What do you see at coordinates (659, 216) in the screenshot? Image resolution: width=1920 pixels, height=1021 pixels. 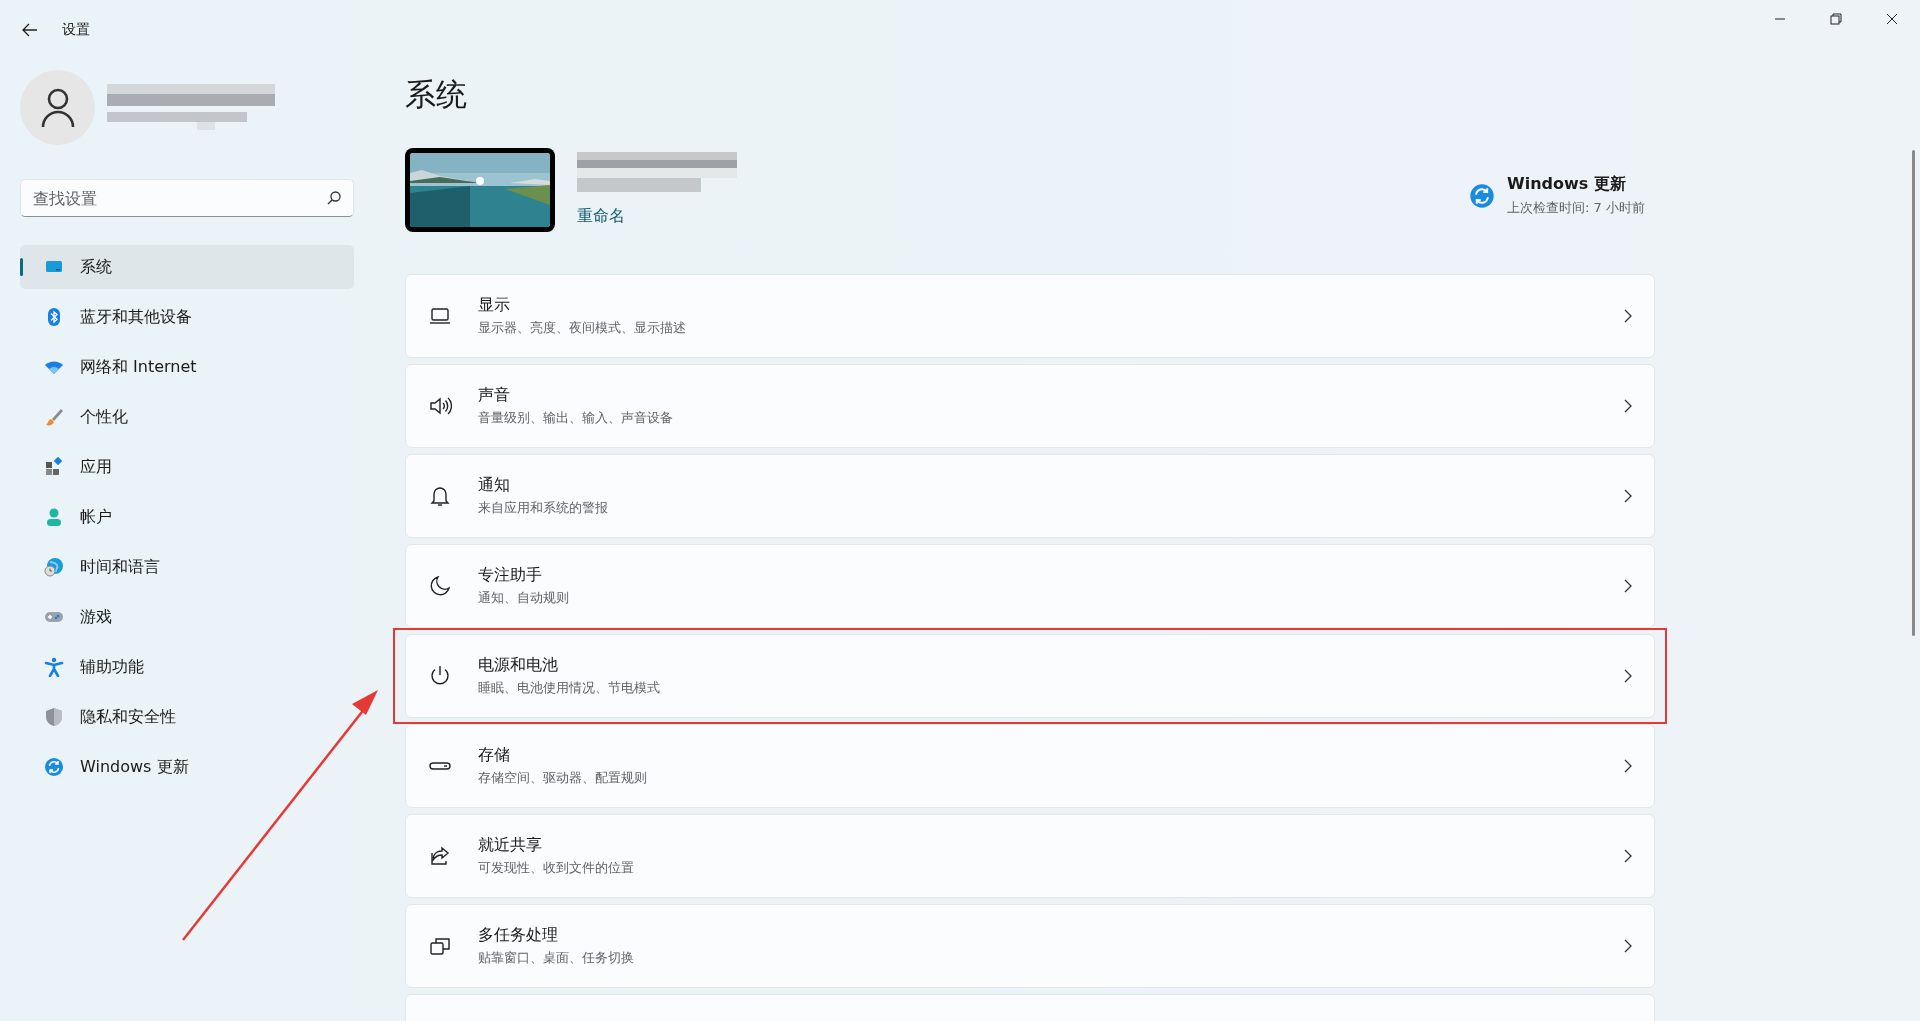 I see `rename-link: 重命名` at bounding box center [659, 216].